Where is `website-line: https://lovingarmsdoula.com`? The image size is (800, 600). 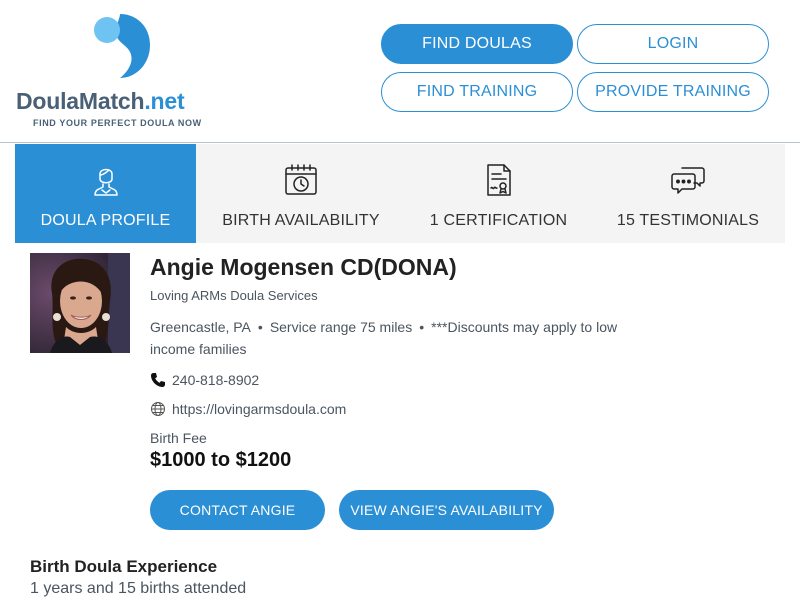
website-line: https://lovingarmsdoula.com is located at coordinates (248, 409).